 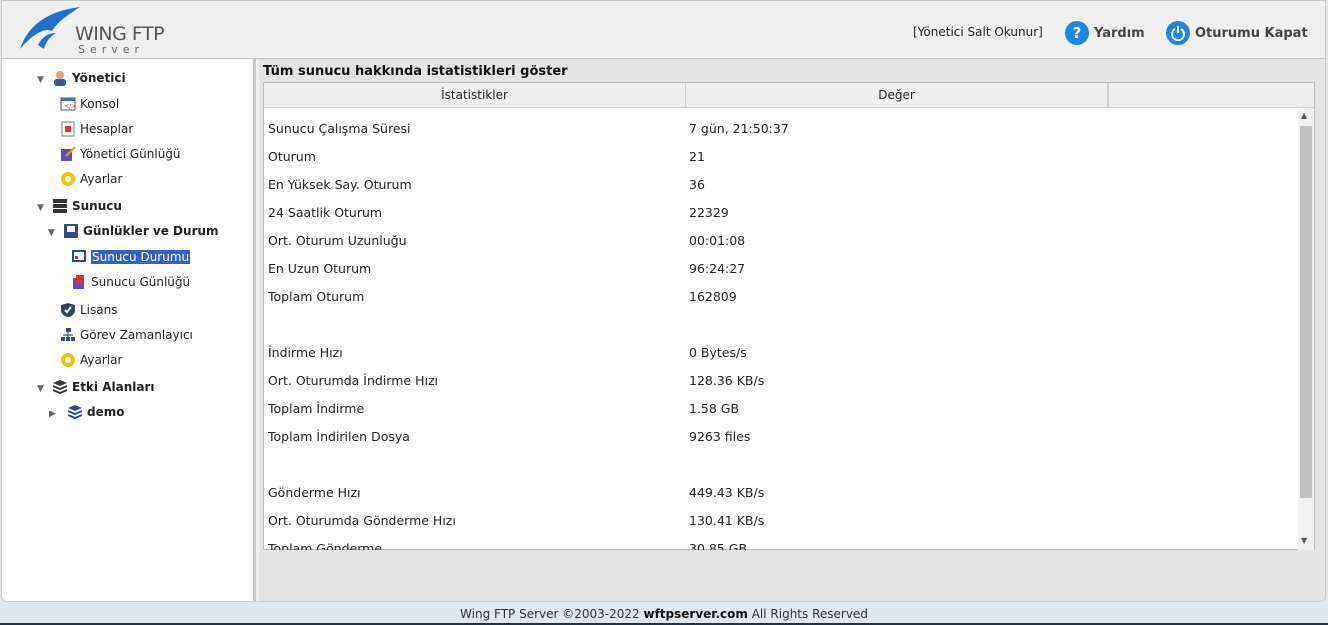 I want to click on stat-label: Ort. Oturum Uzunluğu, so click(x=337, y=240).